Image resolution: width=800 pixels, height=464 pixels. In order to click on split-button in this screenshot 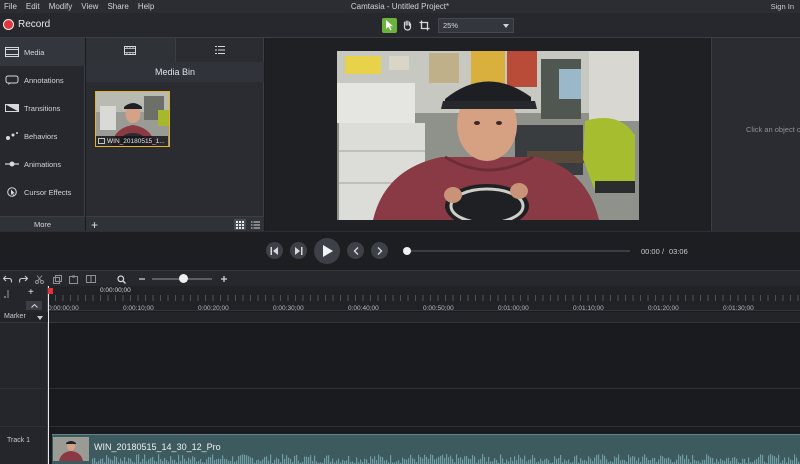, I will do `click(91, 279)`.